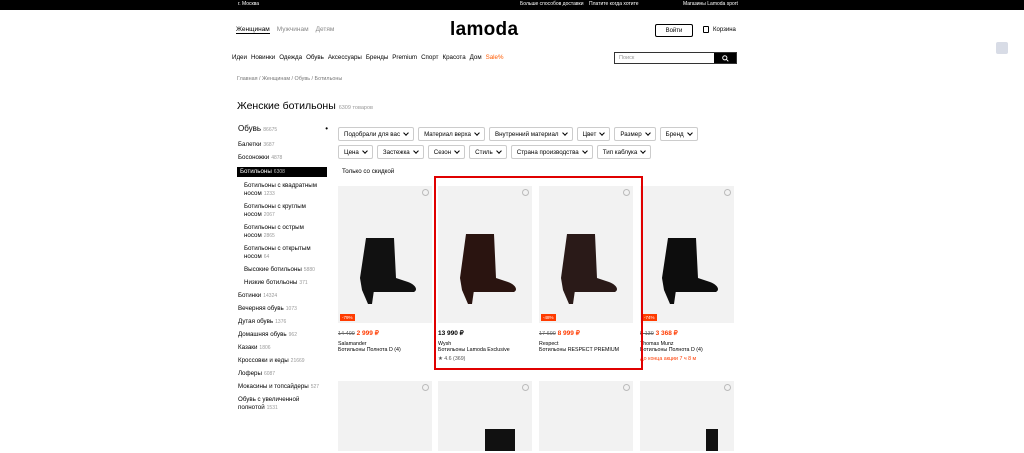  Describe the element at coordinates (593, 134) in the screenshot. I see `filter-chip: Цвет` at that location.